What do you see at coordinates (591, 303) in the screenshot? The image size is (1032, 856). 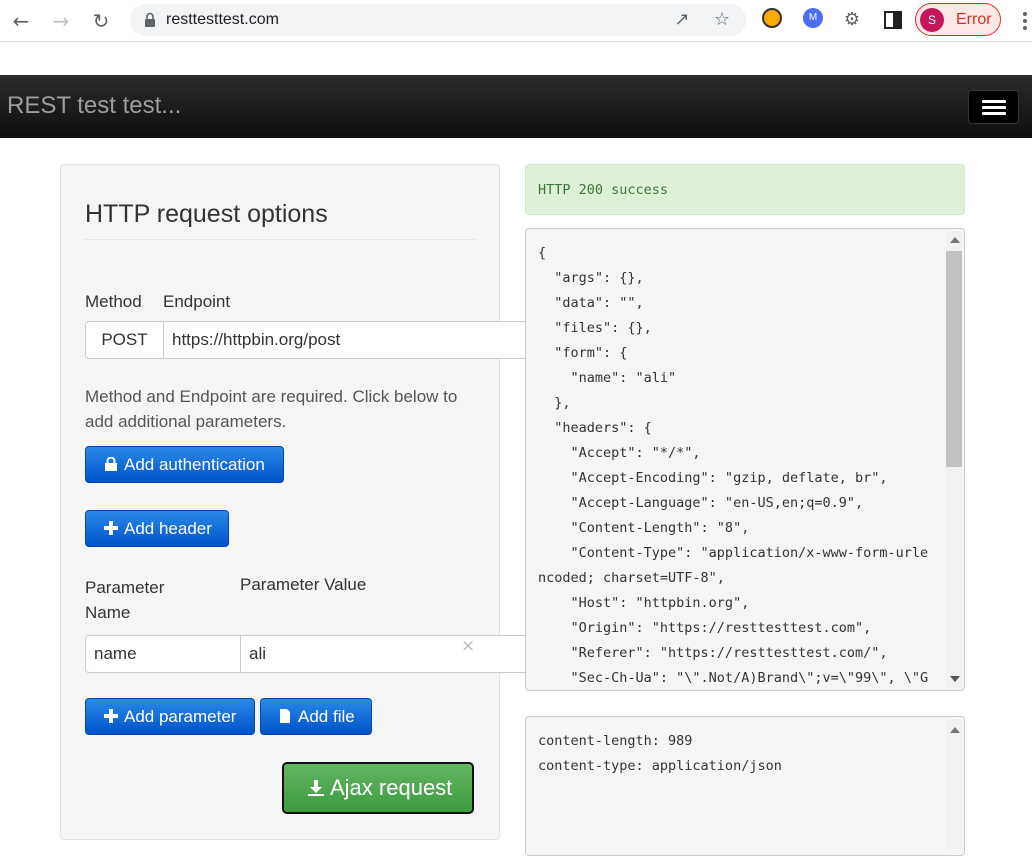 I see `code-line: "data": "",` at bounding box center [591, 303].